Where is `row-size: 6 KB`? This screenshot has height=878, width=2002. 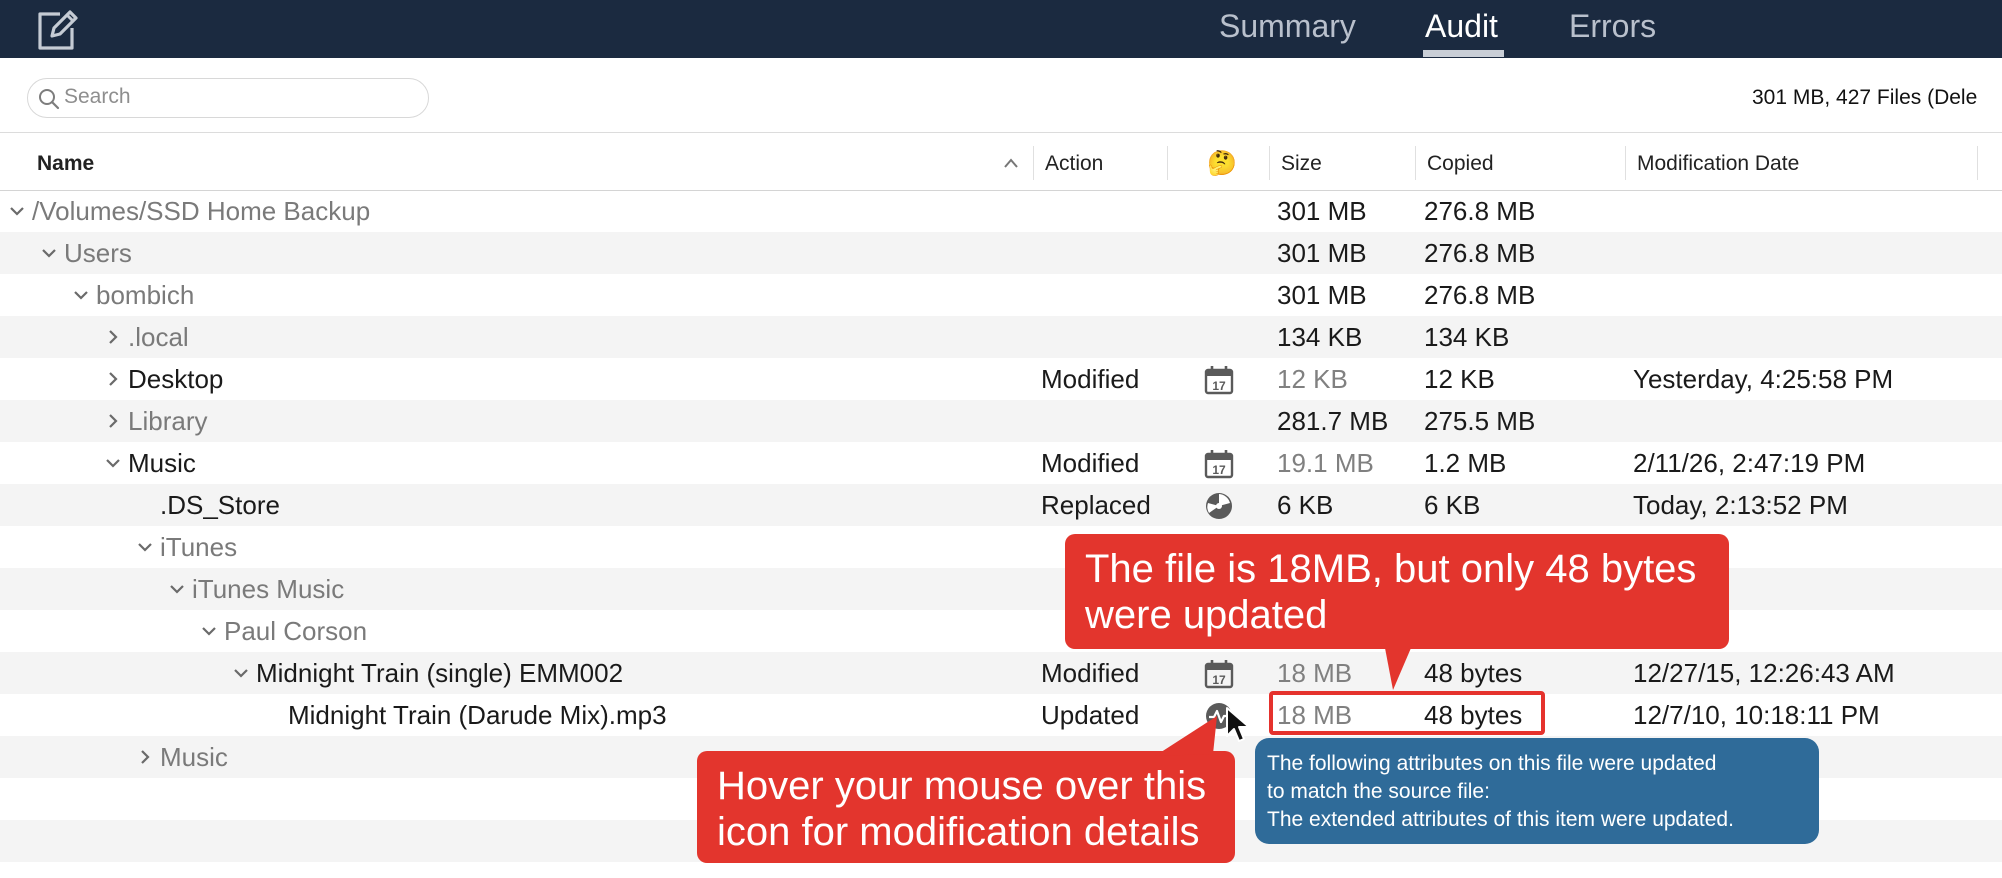 row-size: 6 KB is located at coordinates (1305, 505).